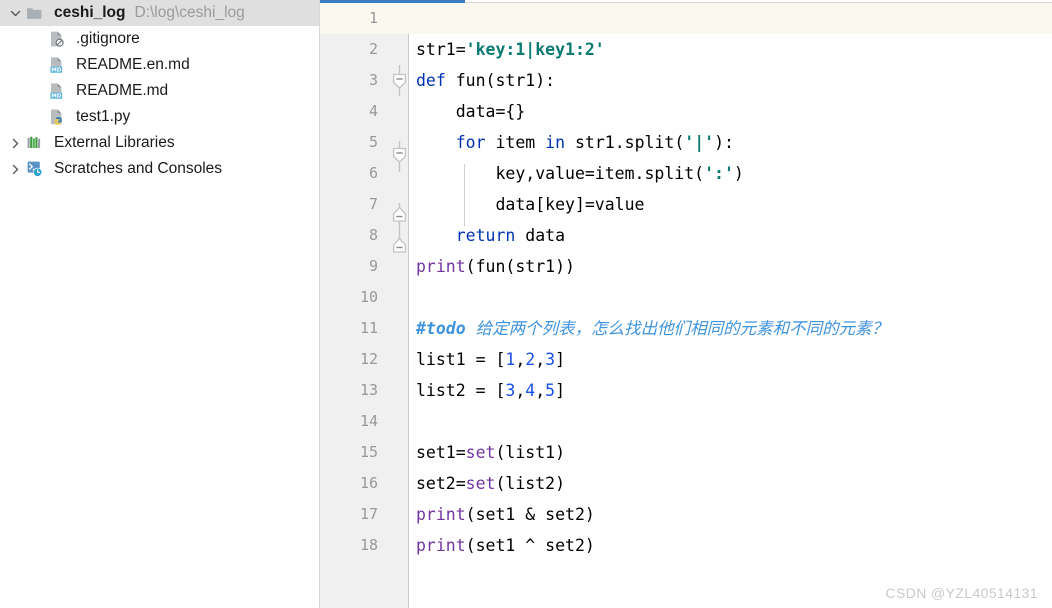 The image size is (1052, 608). What do you see at coordinates (373, 49) in the screenshot?
I see `line-number: 2` at bounding box center [373, 49].